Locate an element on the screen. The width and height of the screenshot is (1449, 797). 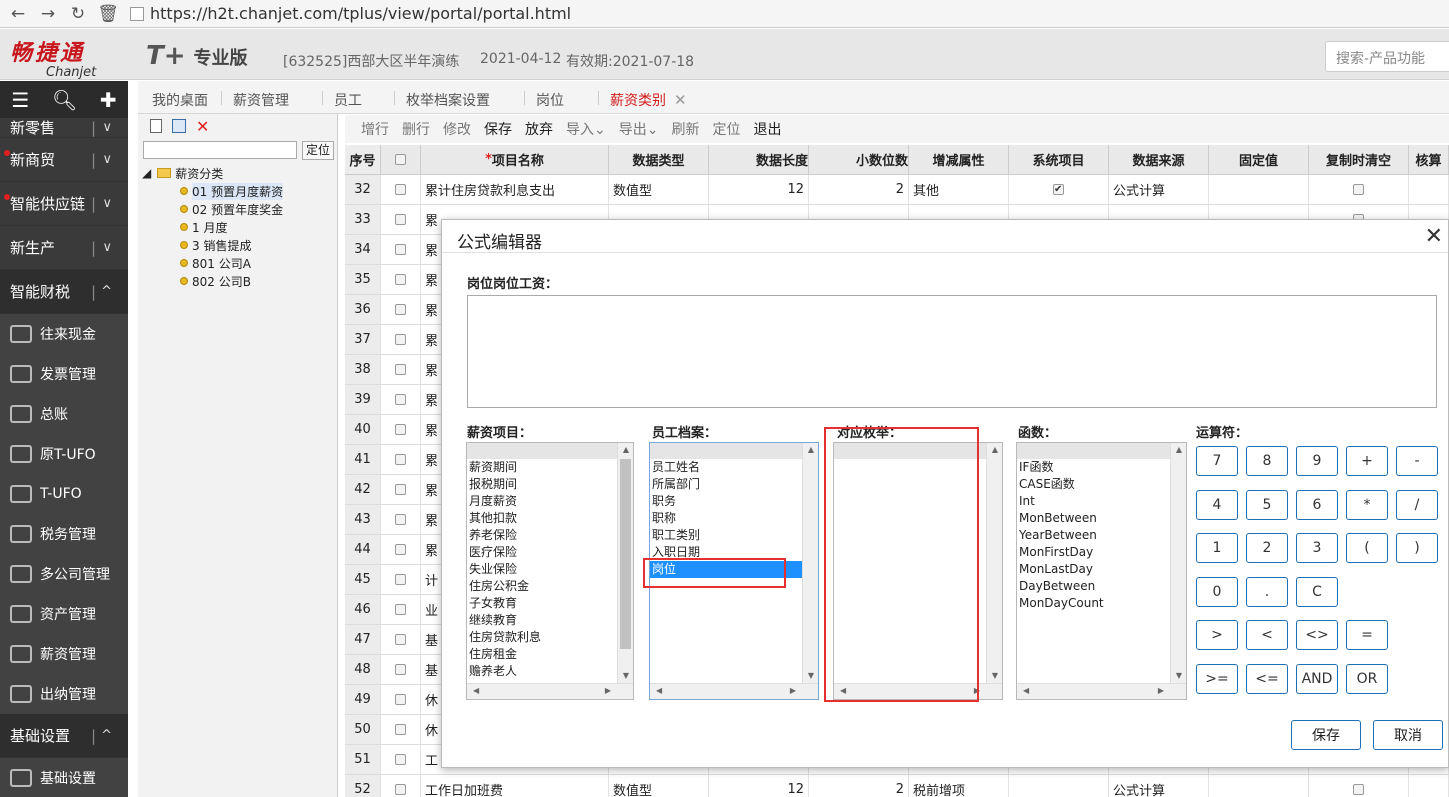
list-item: 住房公积金 is located at coordinates (550, 586).